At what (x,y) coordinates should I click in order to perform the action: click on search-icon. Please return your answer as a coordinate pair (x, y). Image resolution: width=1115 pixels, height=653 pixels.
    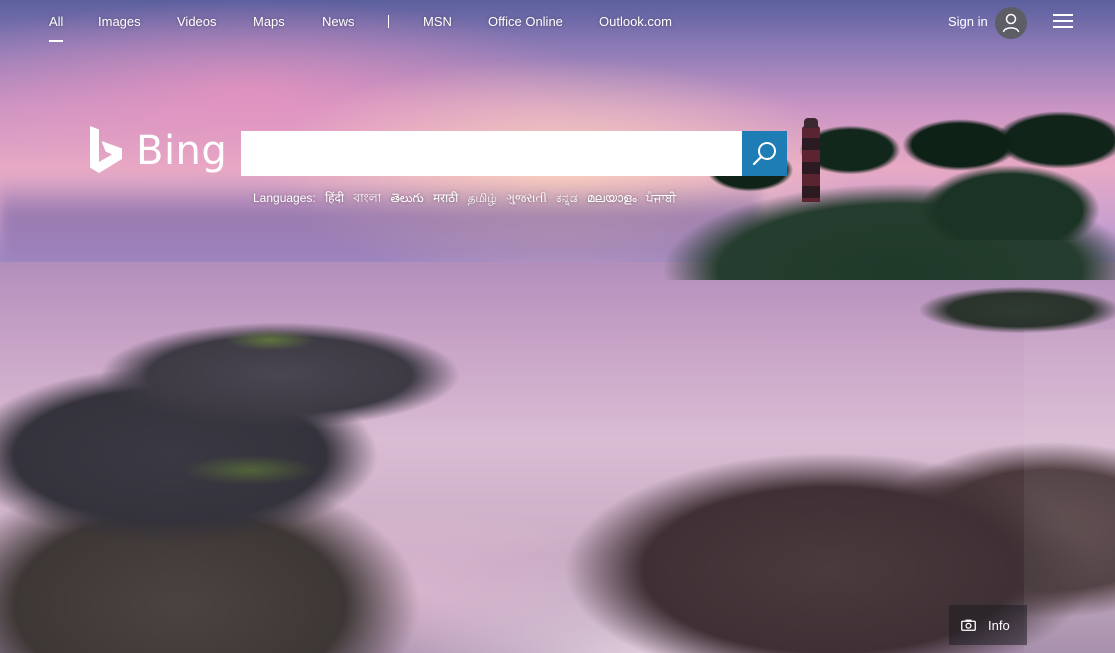
    Looking at the image, I should click on (764, 153).